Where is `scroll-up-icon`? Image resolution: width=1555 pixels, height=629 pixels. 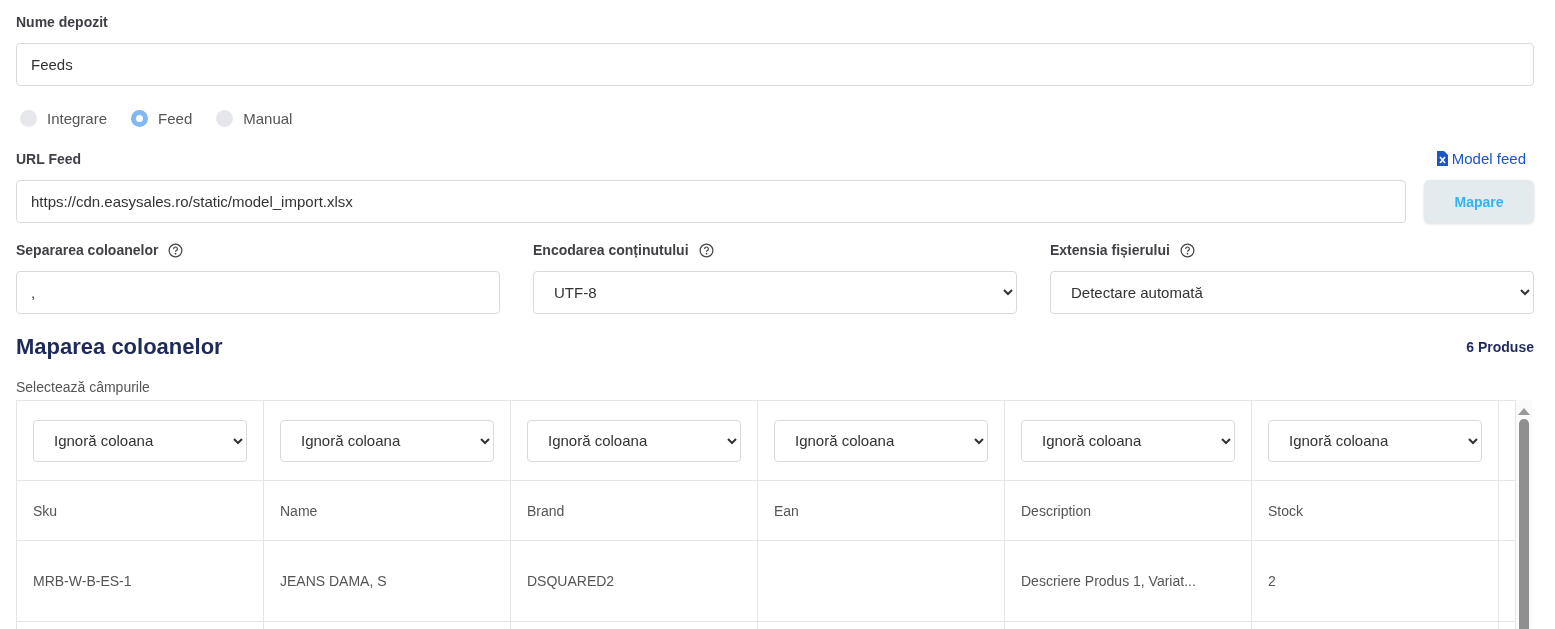 scroll-up-icon is located at coordinates (1524, 411).